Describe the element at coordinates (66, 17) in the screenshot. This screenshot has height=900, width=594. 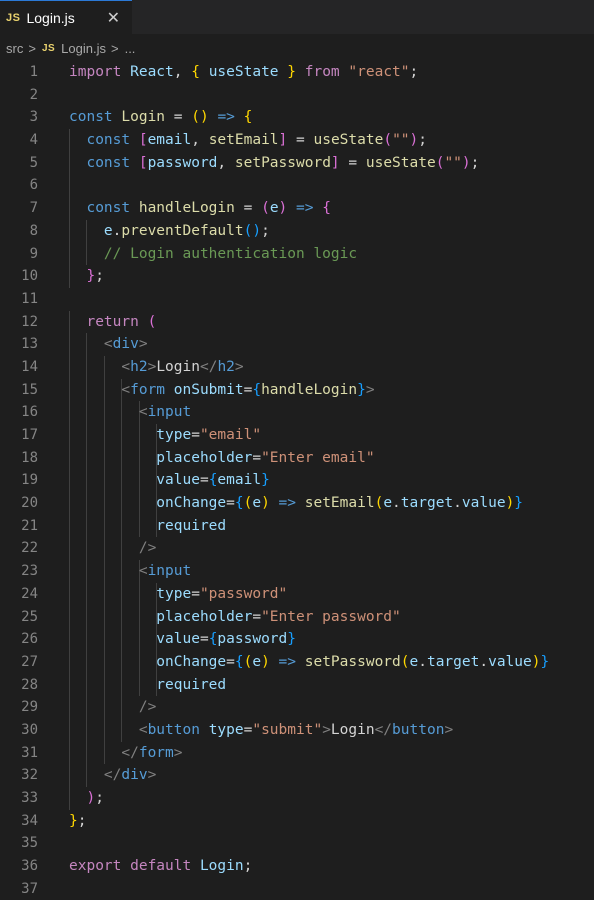
I see `tab-login-js: JS Login.js ✕` at that location.